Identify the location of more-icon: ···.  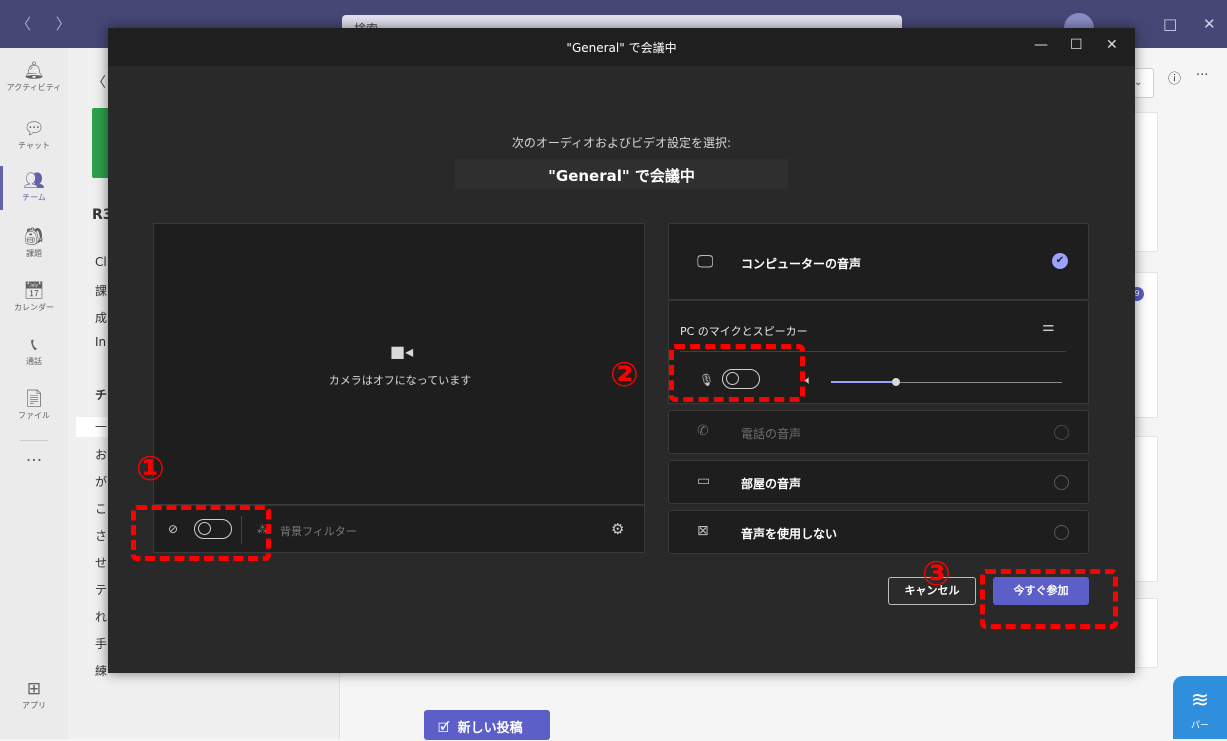
(34, 461).